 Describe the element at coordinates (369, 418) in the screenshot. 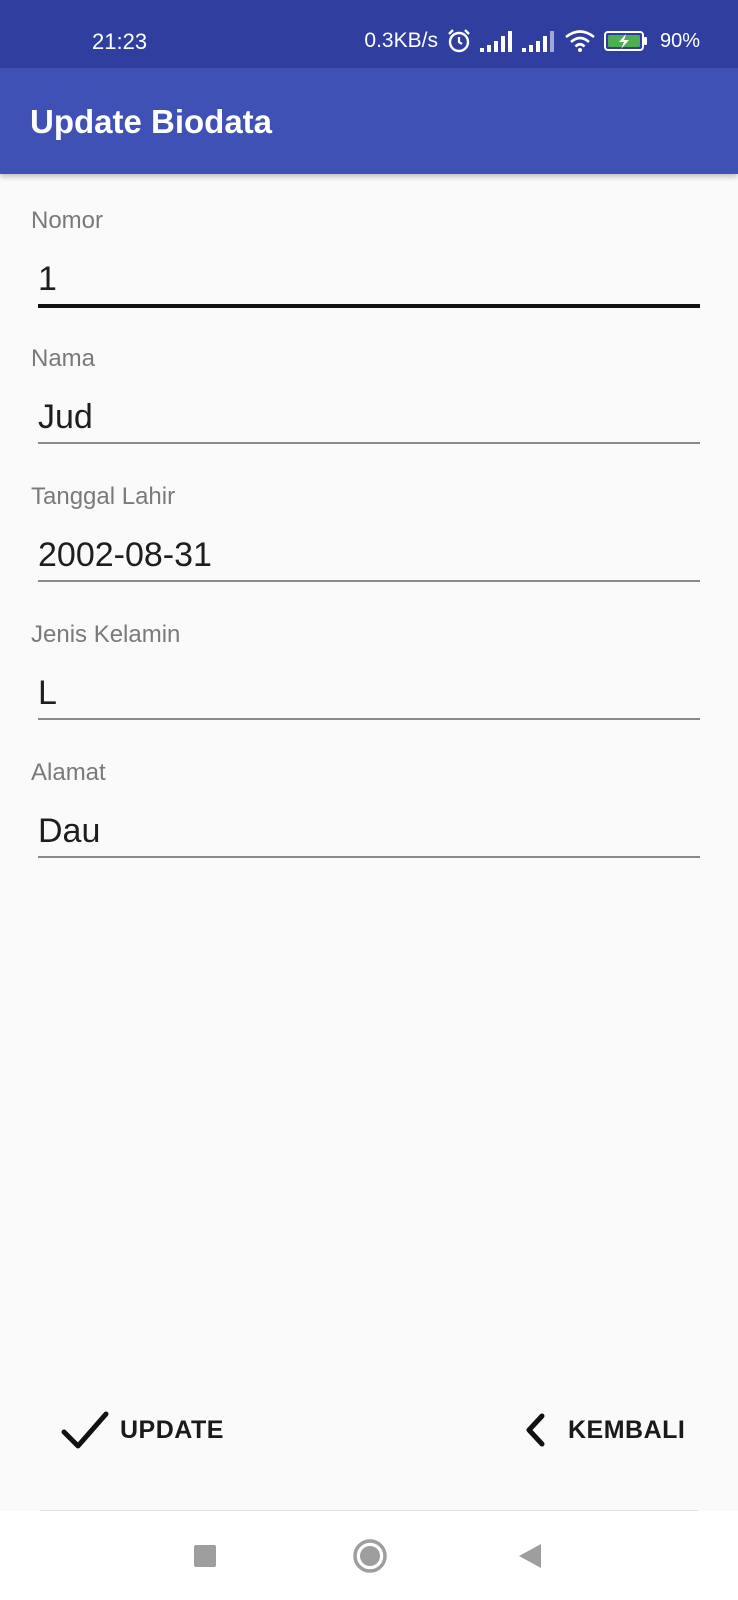

I see `nama-input` at that location.